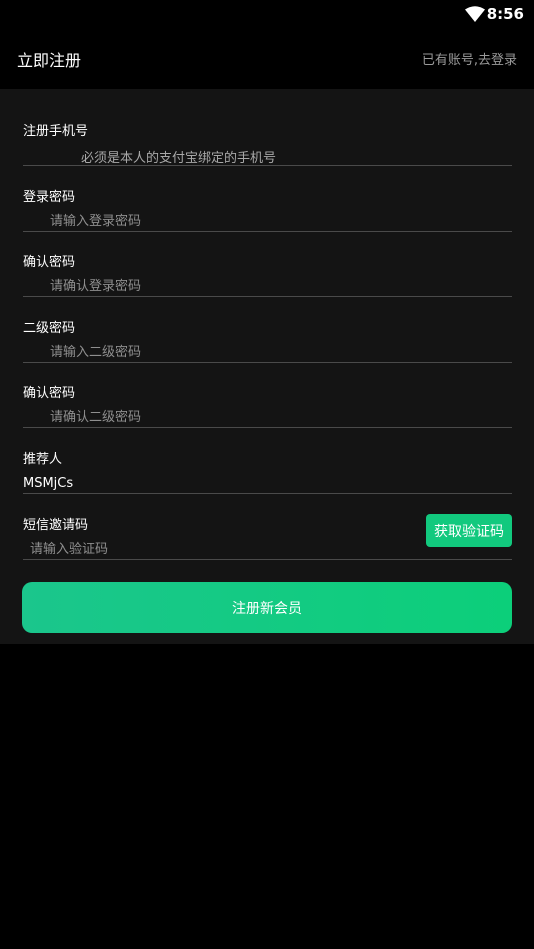 Image resolution: width=534 pixels, height=949 pixels. Describe the element at coordinates (469, 530) in the screenshot. I see `get-code-button: 获取验证码` at that location.